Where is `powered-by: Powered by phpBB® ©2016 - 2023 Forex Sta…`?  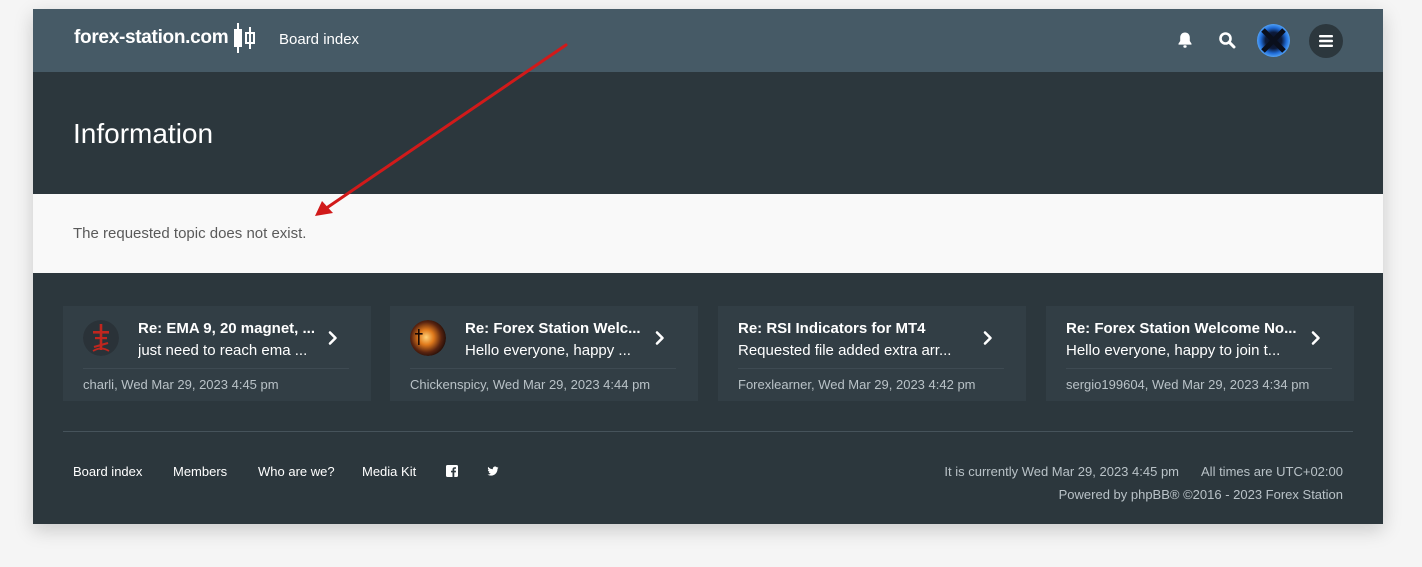
powered-by: Powered by phpBB® ©2016 - 2023 Forex Sta… is located at coordinates (1200, 494).